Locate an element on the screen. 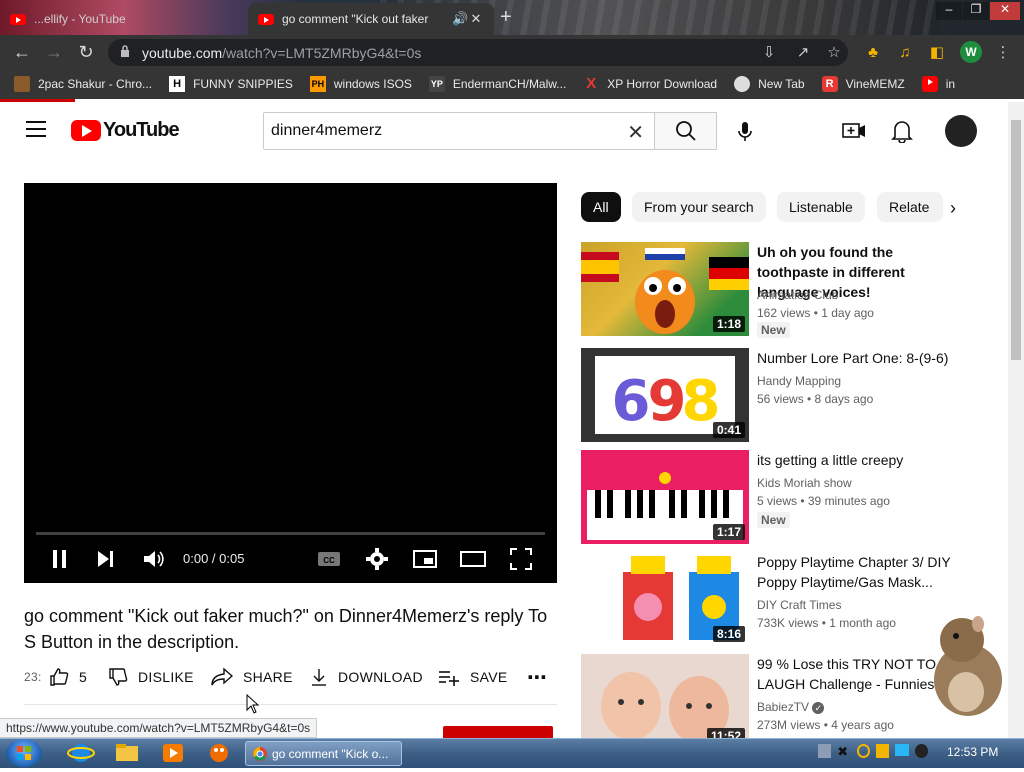 The image size is (1024, 772). lock-icon is located at coordinates (125, 51).